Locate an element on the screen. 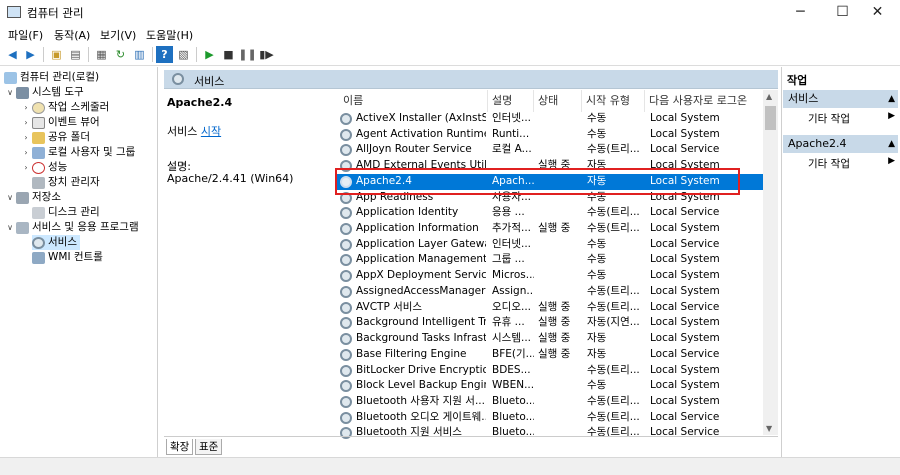  help-icon: ? is located at coordinates (164, 54).